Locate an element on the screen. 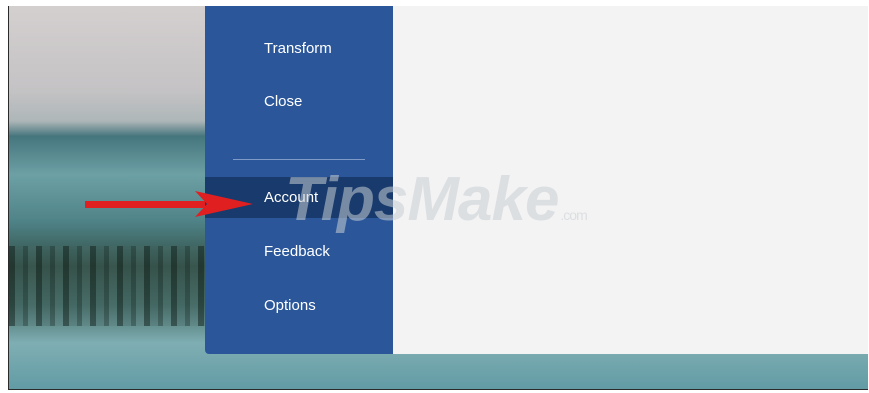 This screenshot has height=393, width=869. menu-item-options: Options is located at coordinates (299, 305).